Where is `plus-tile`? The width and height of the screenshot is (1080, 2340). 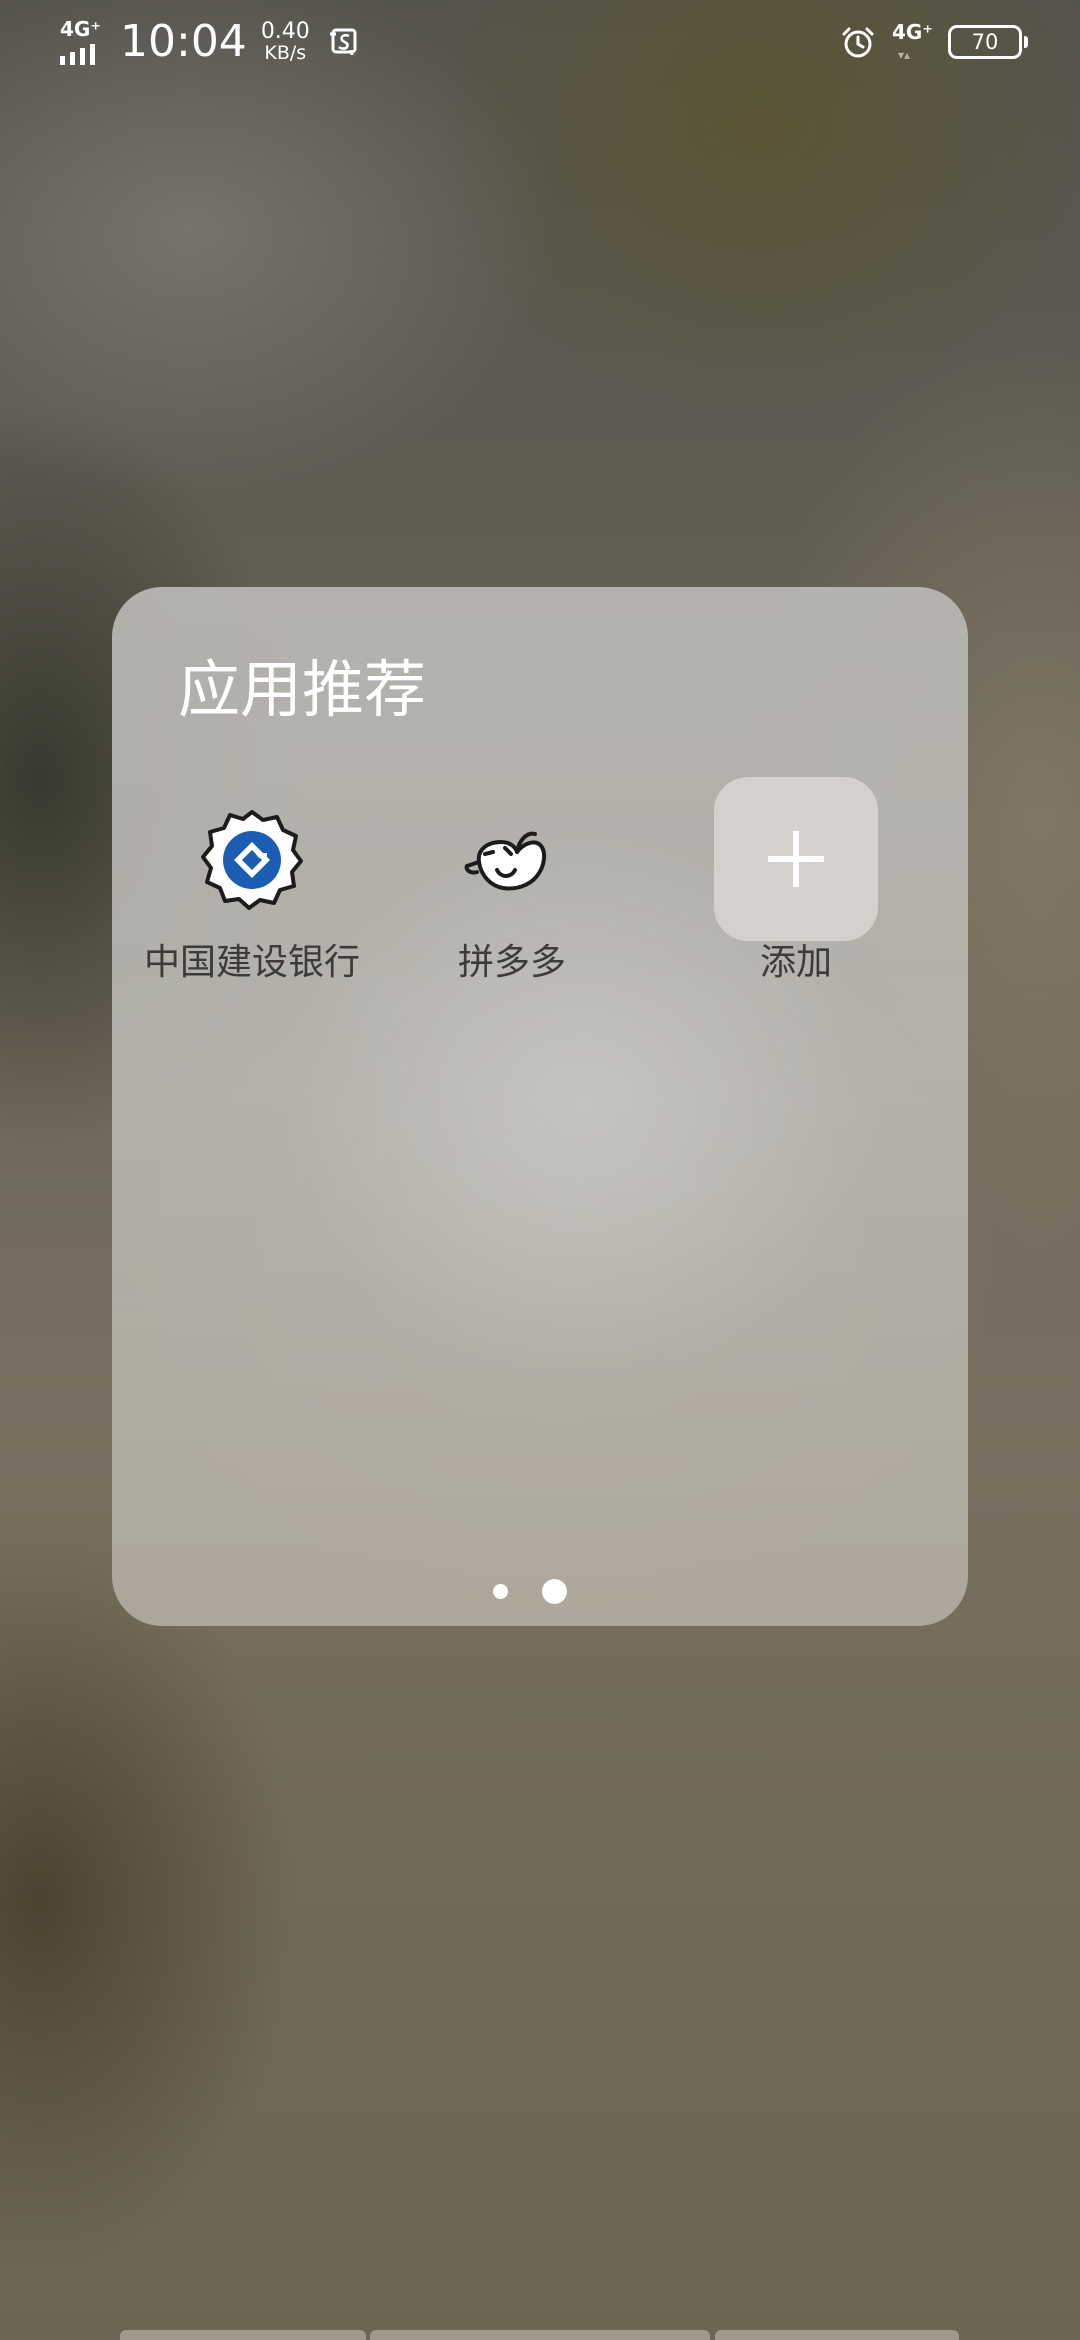 plus-tile is located at coordinates (796, 859).